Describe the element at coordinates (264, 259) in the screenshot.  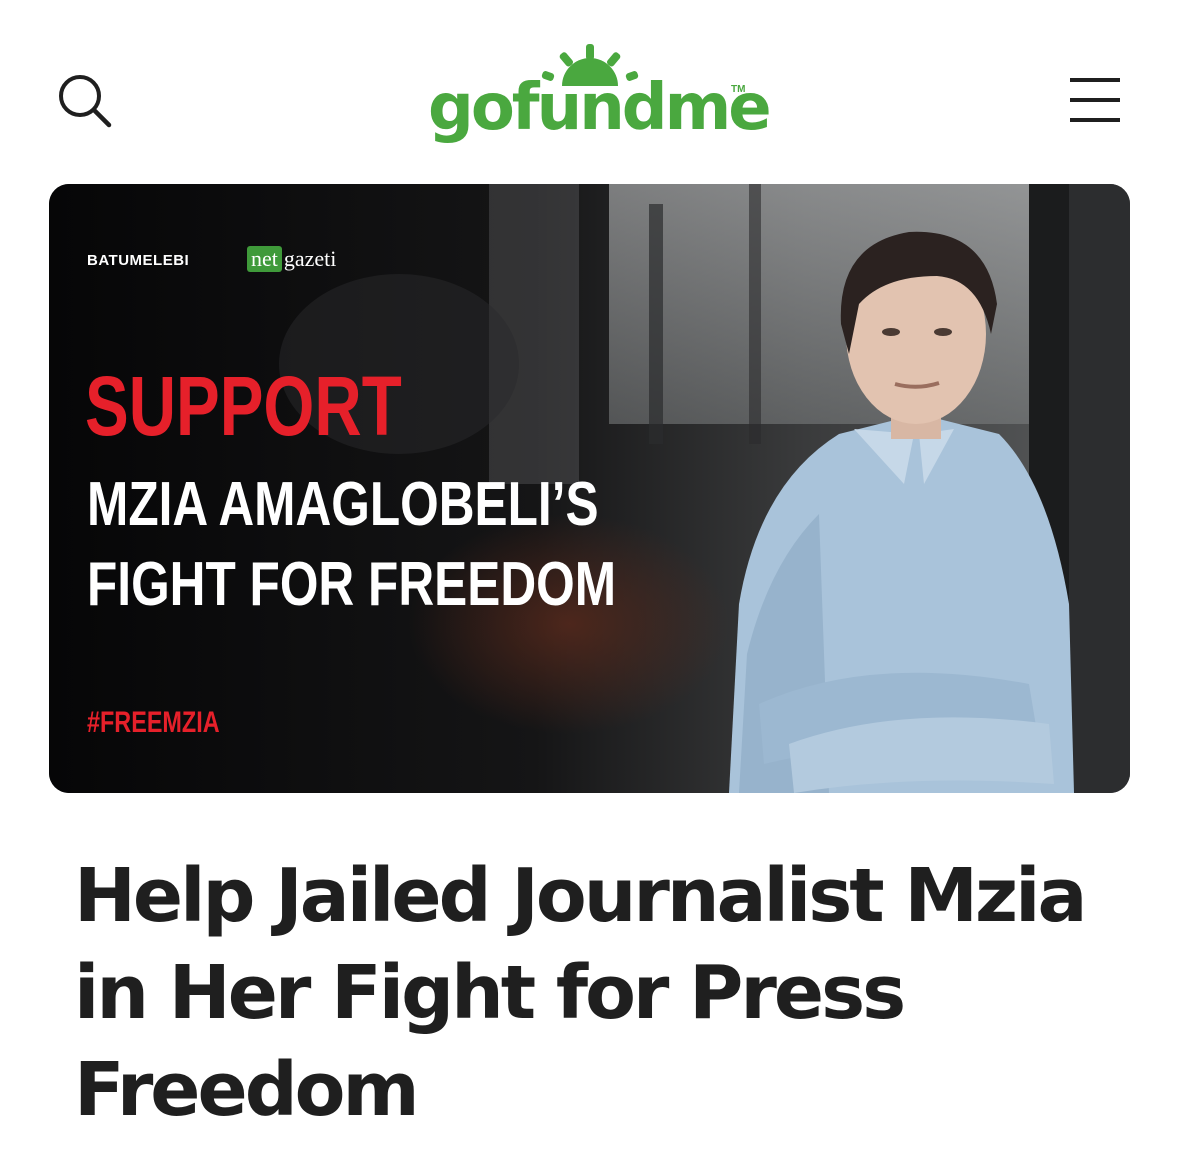
I see `netgazeti-logo-box: net` at that location.